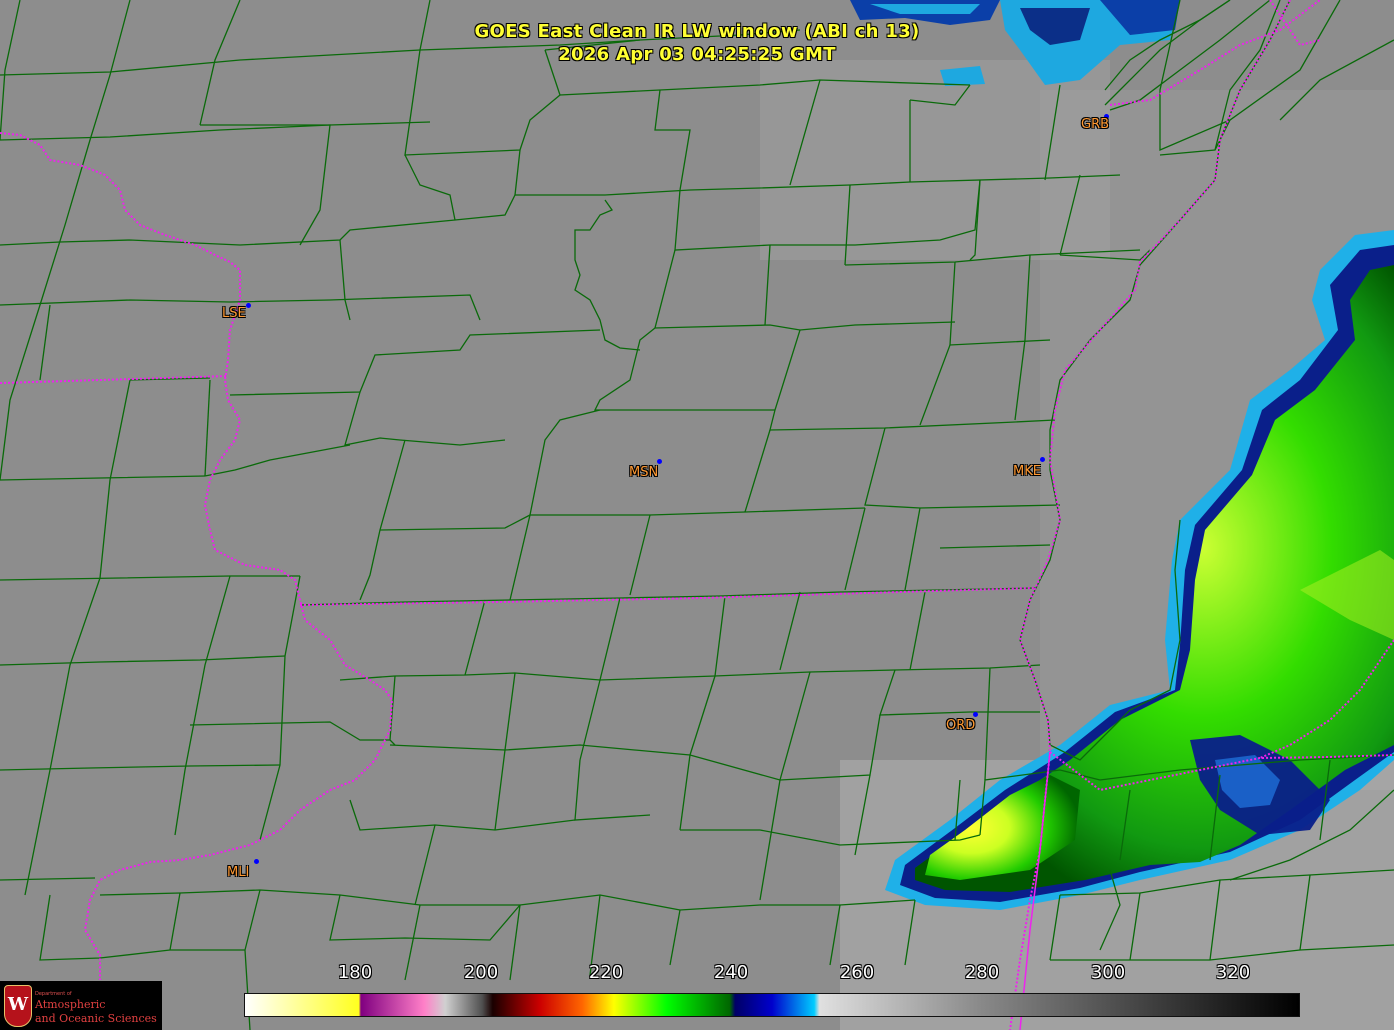 This screenshot has height=1030, width=1394. I want to click on ir-north-clouds, so click(935, 160).